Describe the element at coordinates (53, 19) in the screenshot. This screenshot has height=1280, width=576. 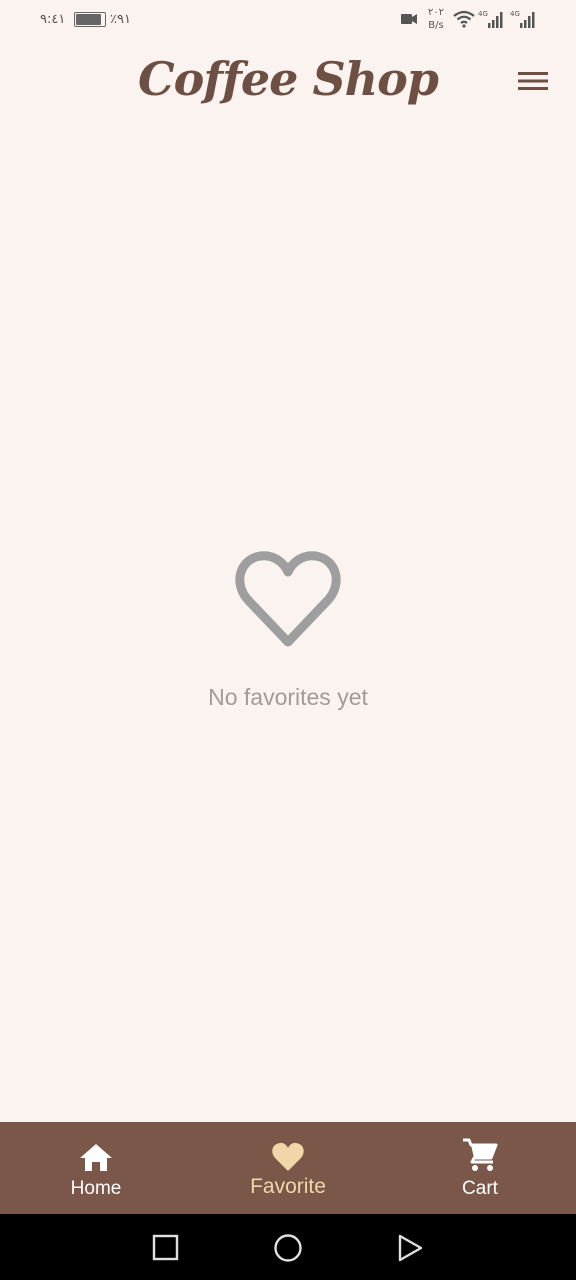
I see `status-time: ٩:٤١` at that location.